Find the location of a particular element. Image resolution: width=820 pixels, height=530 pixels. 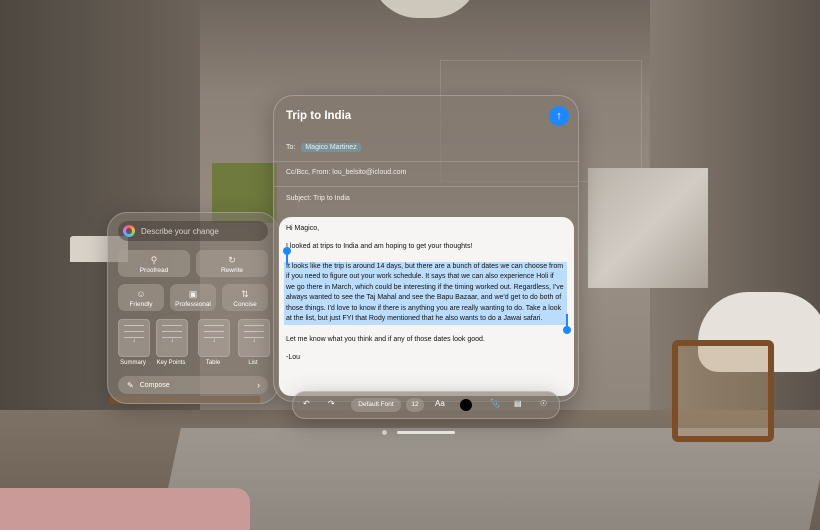

list-thumbnail: ↓ is located at coordinates (254, 338).